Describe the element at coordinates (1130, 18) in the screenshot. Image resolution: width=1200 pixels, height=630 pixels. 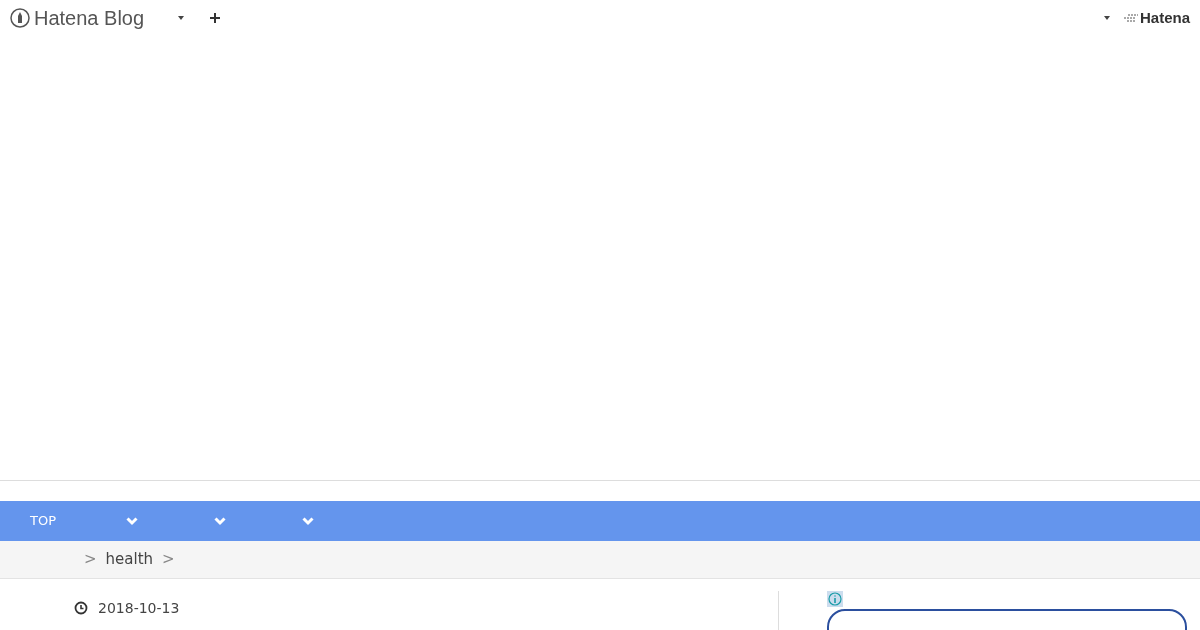
I see `hatena-logo-icon` at that location.